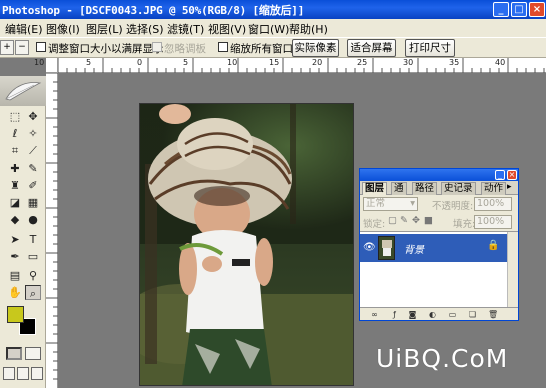 This screenshot has width=546, height=388. Describe the element at coordinates (41, 47) in the screenshot. I see `resize-window-checkbox` at that location.